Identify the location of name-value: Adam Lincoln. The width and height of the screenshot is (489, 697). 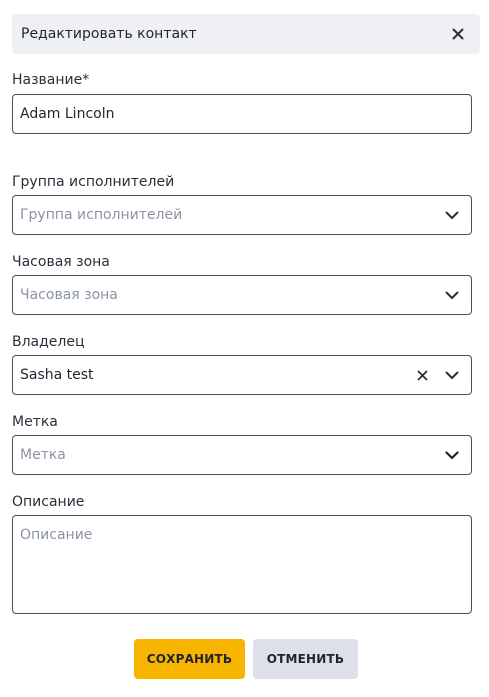
(67, 114).